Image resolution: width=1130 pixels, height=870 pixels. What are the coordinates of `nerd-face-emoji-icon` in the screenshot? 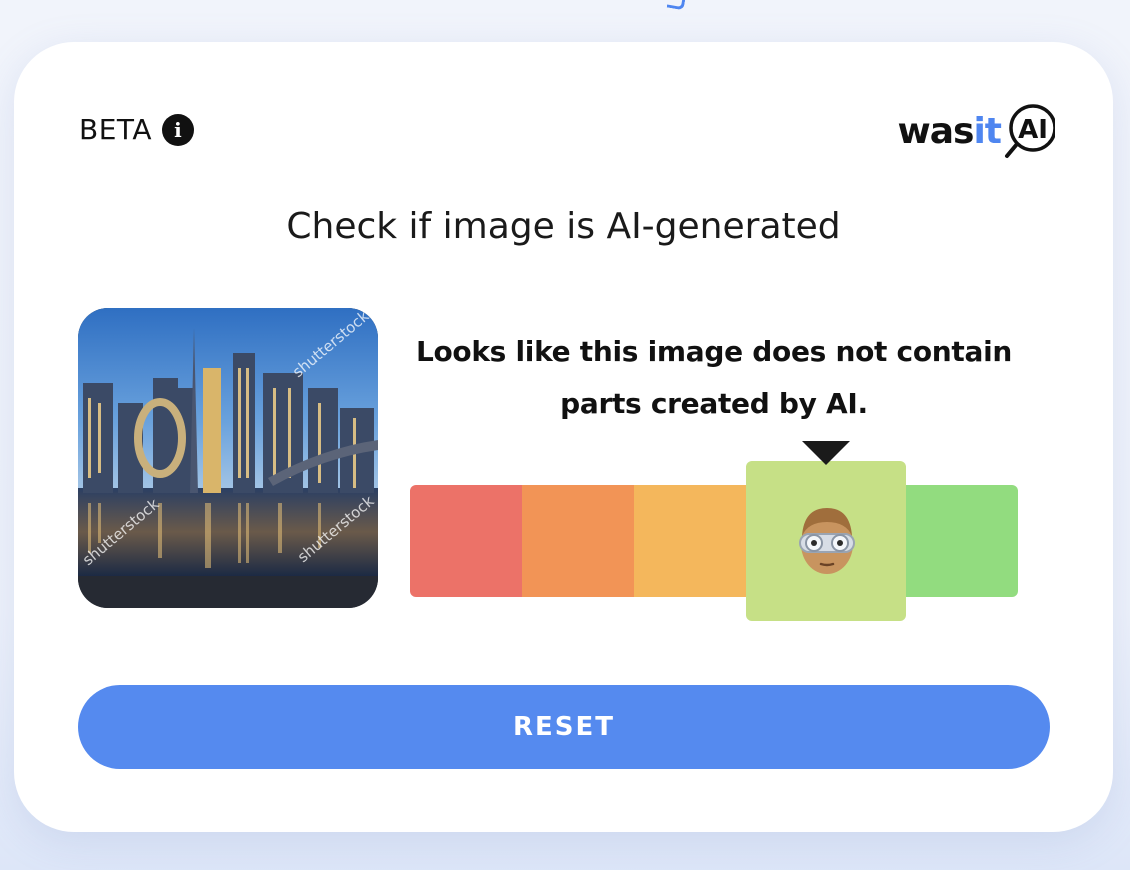 It's located at (827, 541).